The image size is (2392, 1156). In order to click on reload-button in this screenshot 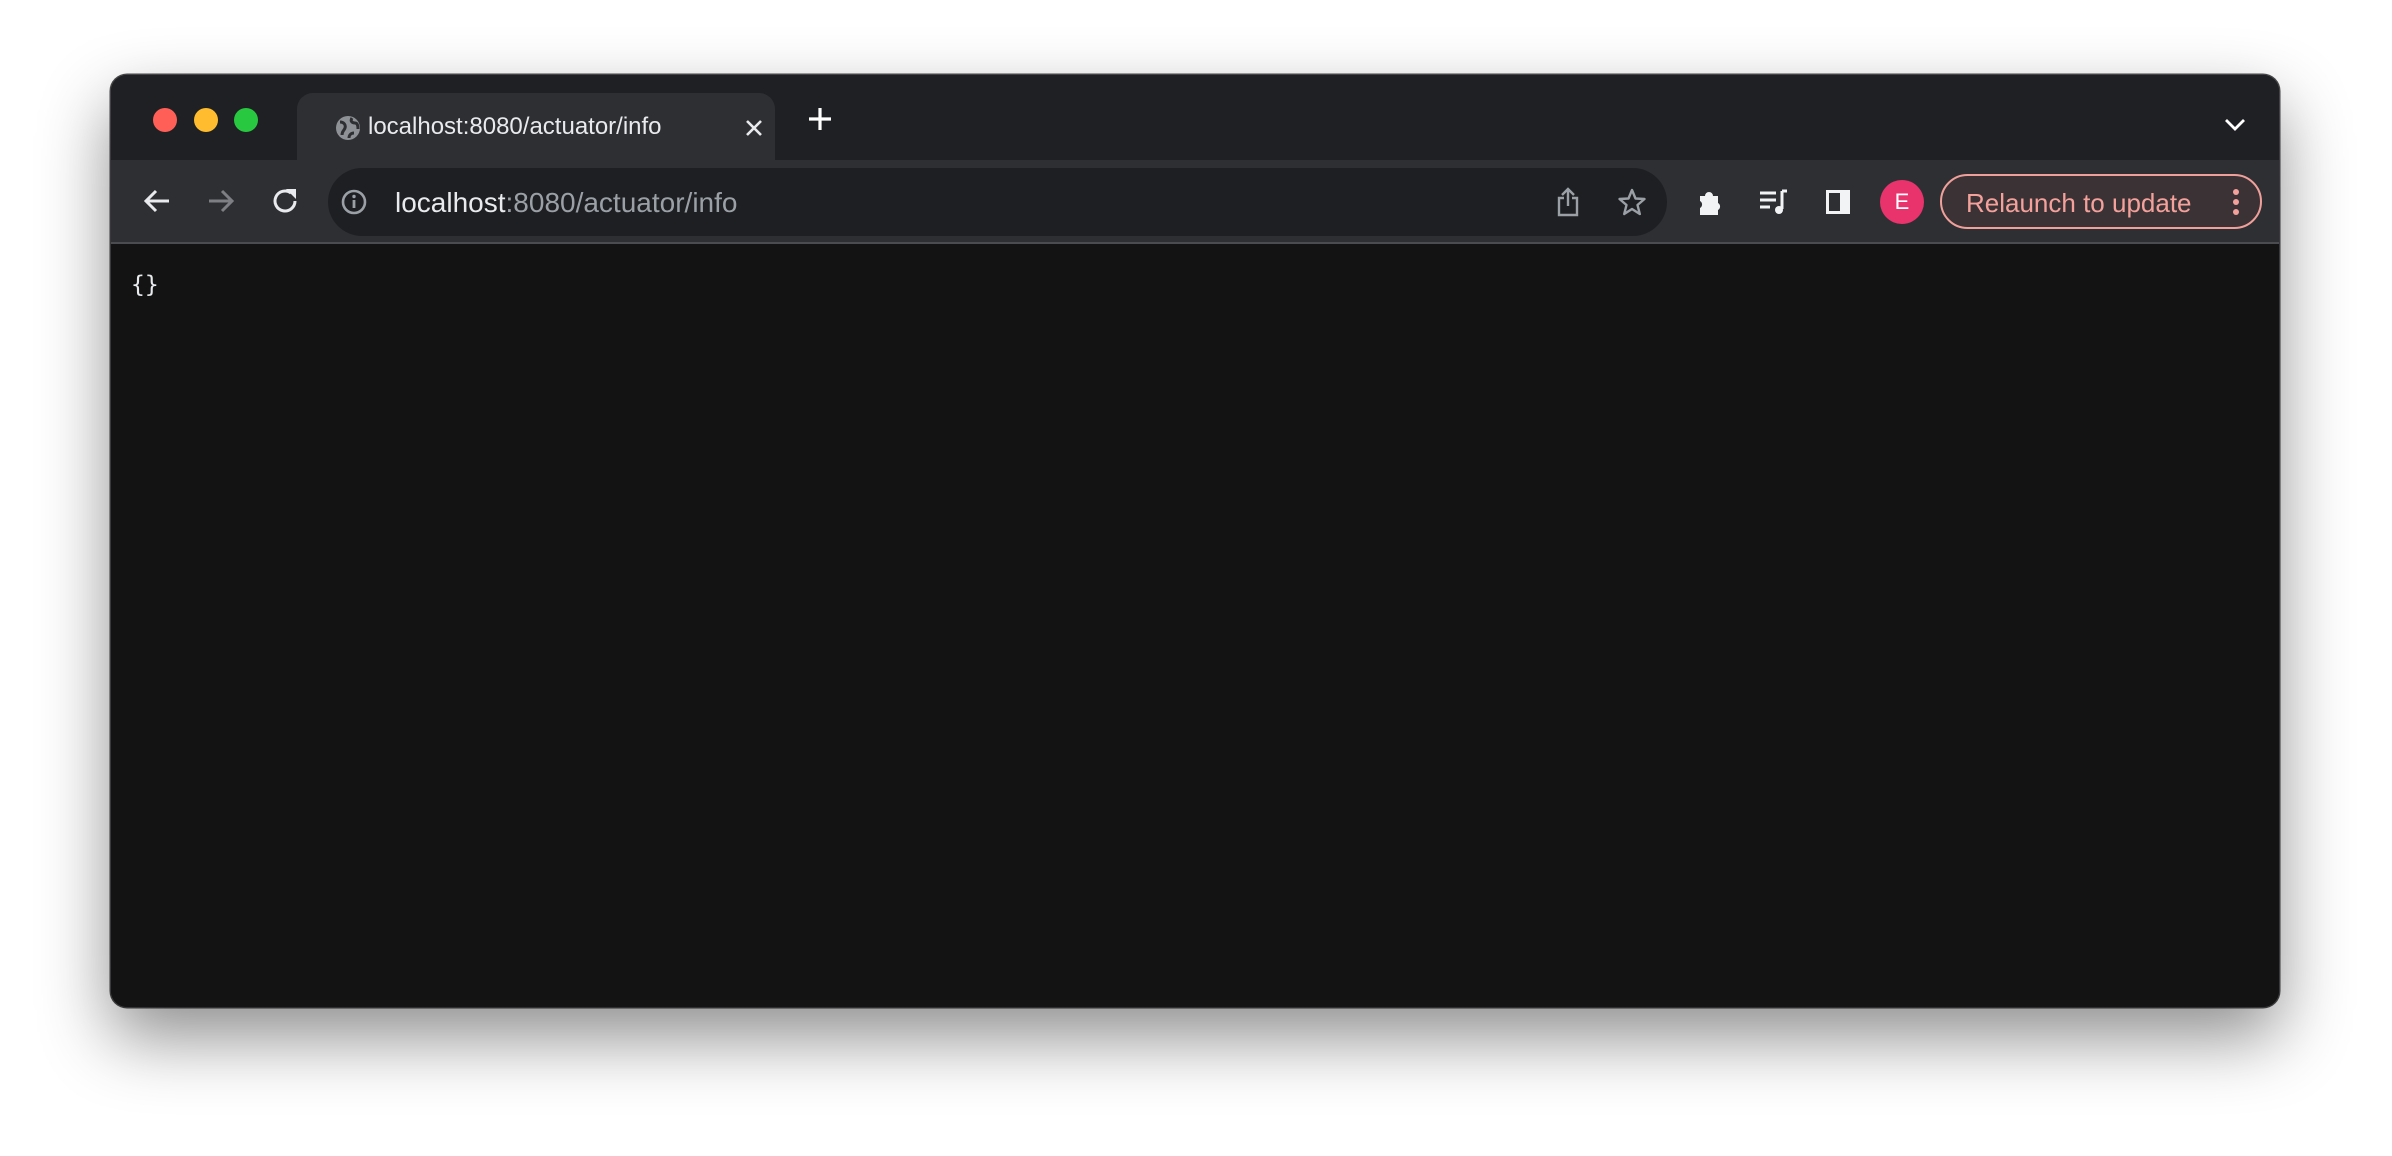, I will do `click(285, 201)`.